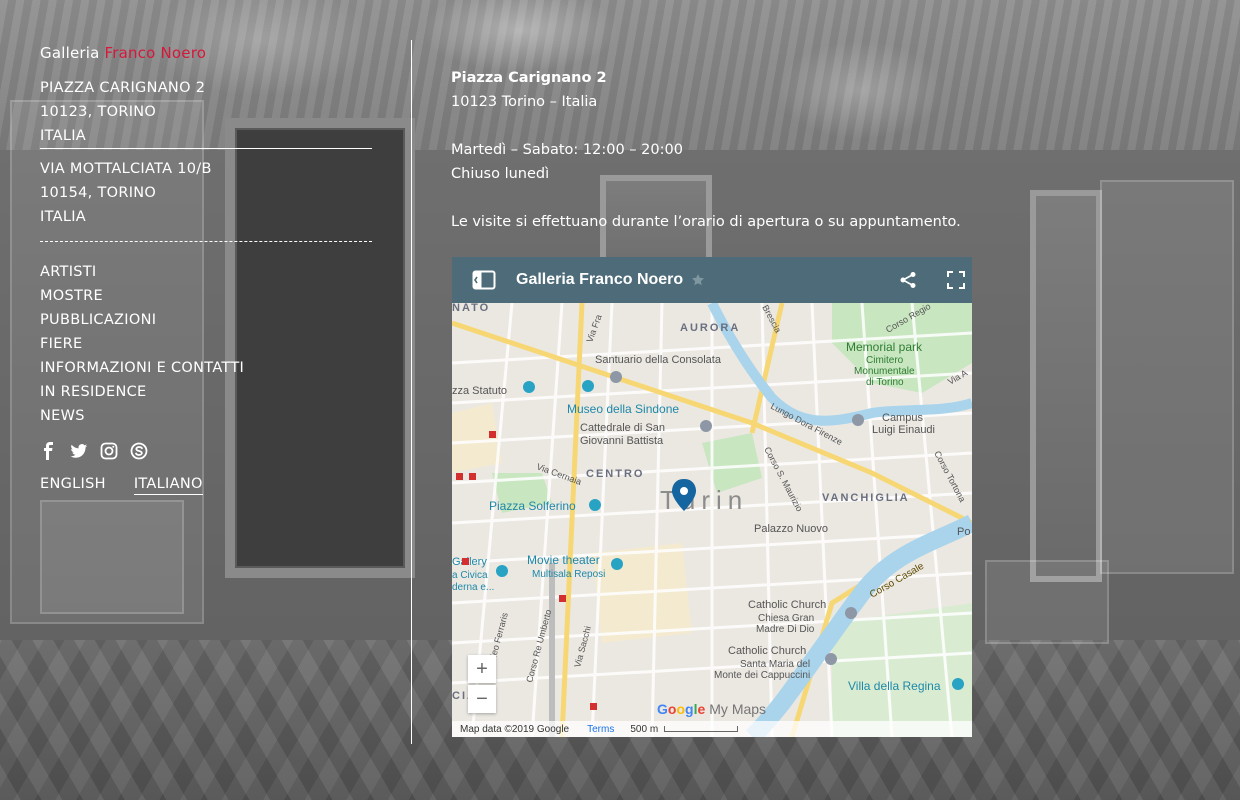 This screenshot has width=1240, height=800. Describe the element at coordinates (884, 371) in the screenshot. I see `map-label: Monumentale` at that location.